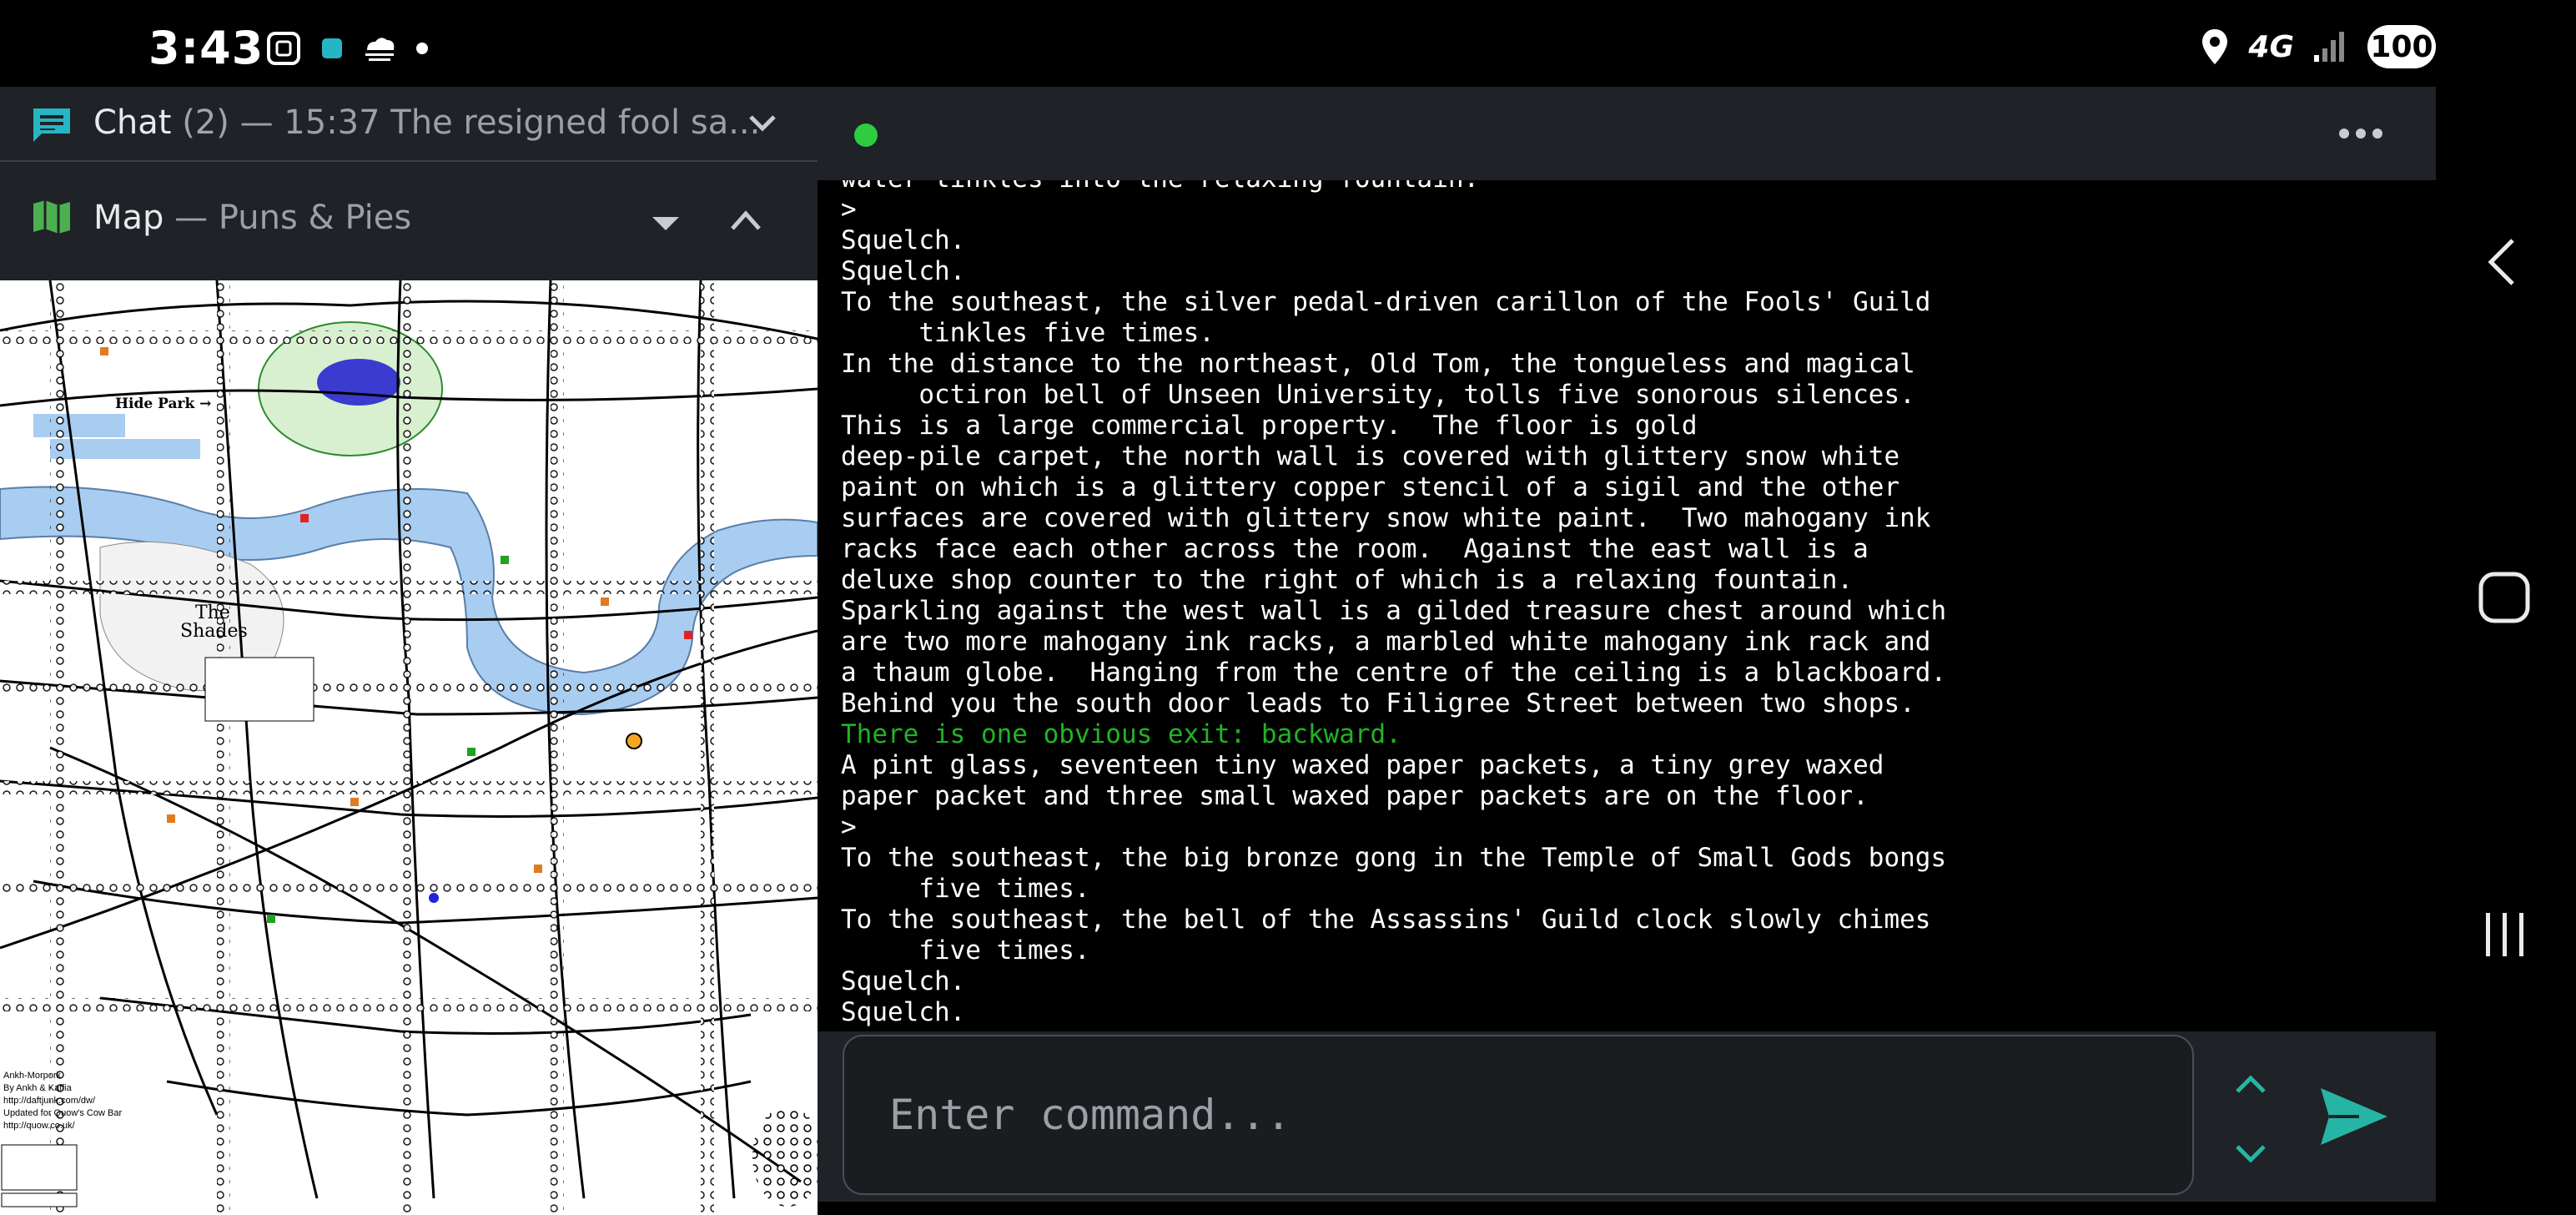 The image size is (2576, 1215). What do you see at coordinates (2354, 1117) in the screenshot?
I see `send-icon` at bounding box center [2354, 1117].